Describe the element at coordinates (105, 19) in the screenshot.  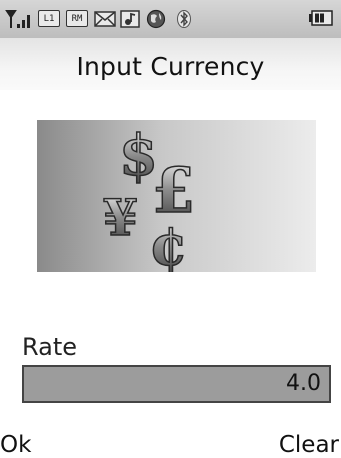
I see `message-icon` at that location.